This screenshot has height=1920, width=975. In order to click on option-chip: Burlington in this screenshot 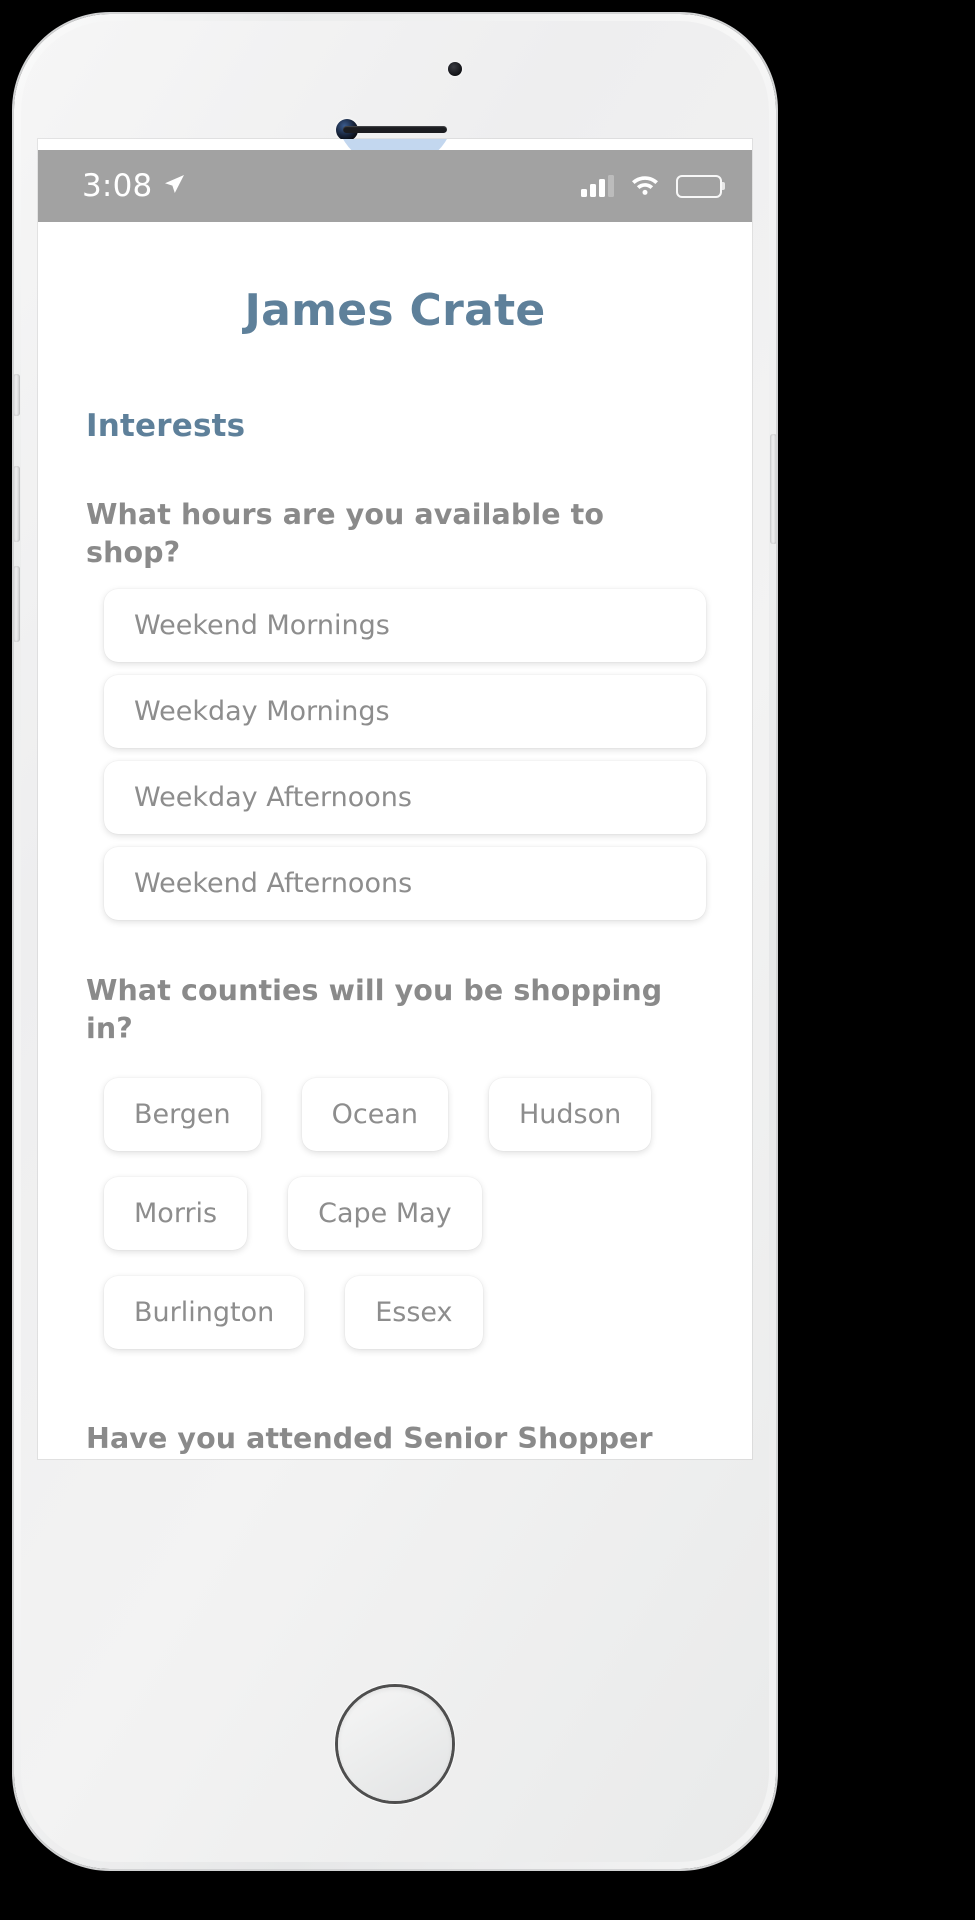, I will do `click(204, 1312)`.